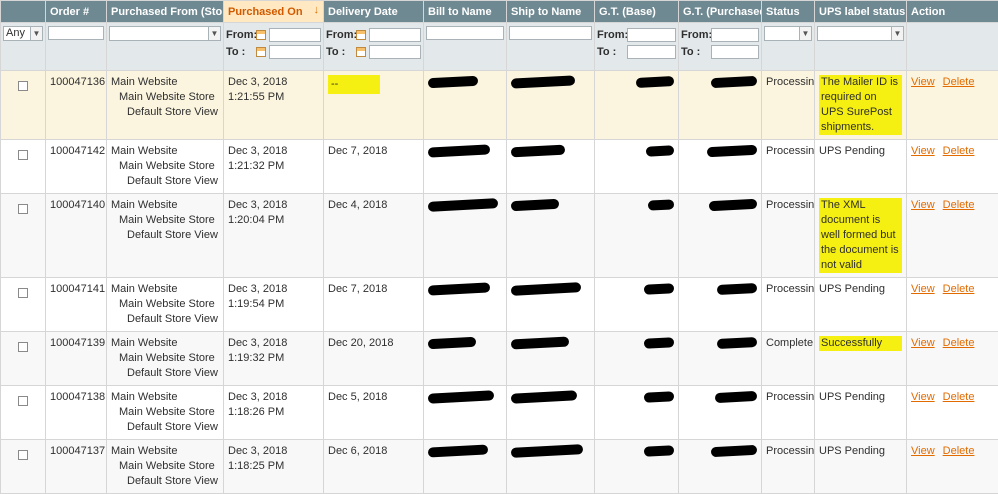  I want to click on store-name: Main Website Store, so click(165, 220).